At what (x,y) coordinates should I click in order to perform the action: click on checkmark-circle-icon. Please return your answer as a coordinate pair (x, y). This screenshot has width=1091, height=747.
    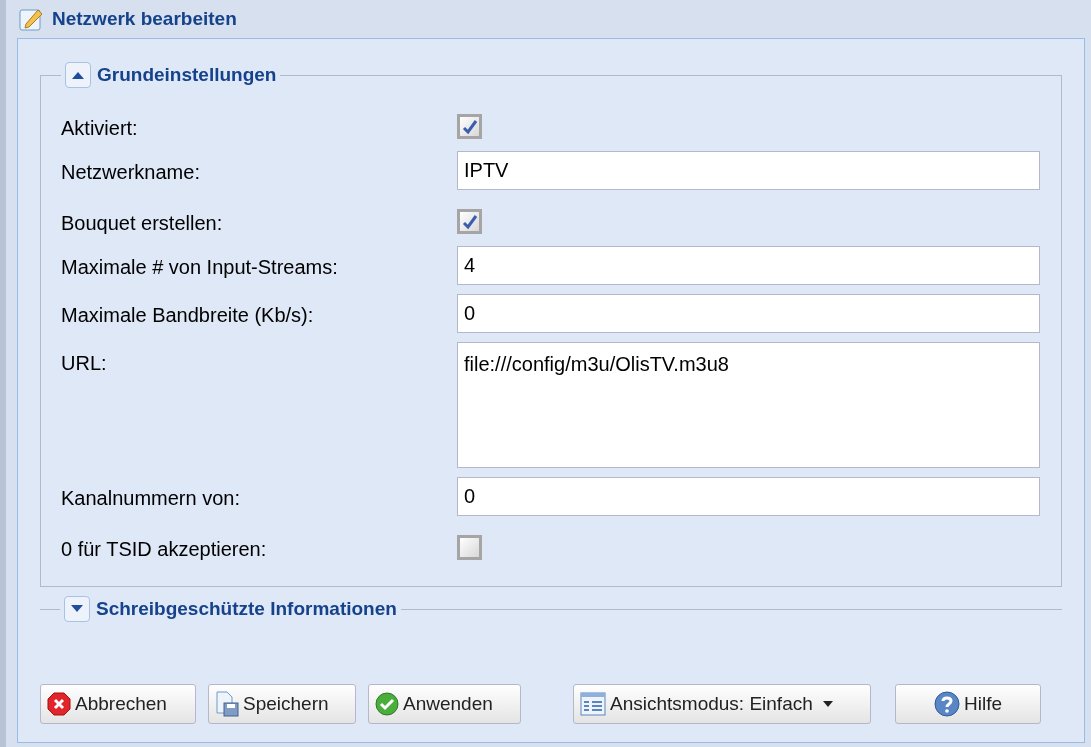
    Looking at the image, I should click on (387, 704).